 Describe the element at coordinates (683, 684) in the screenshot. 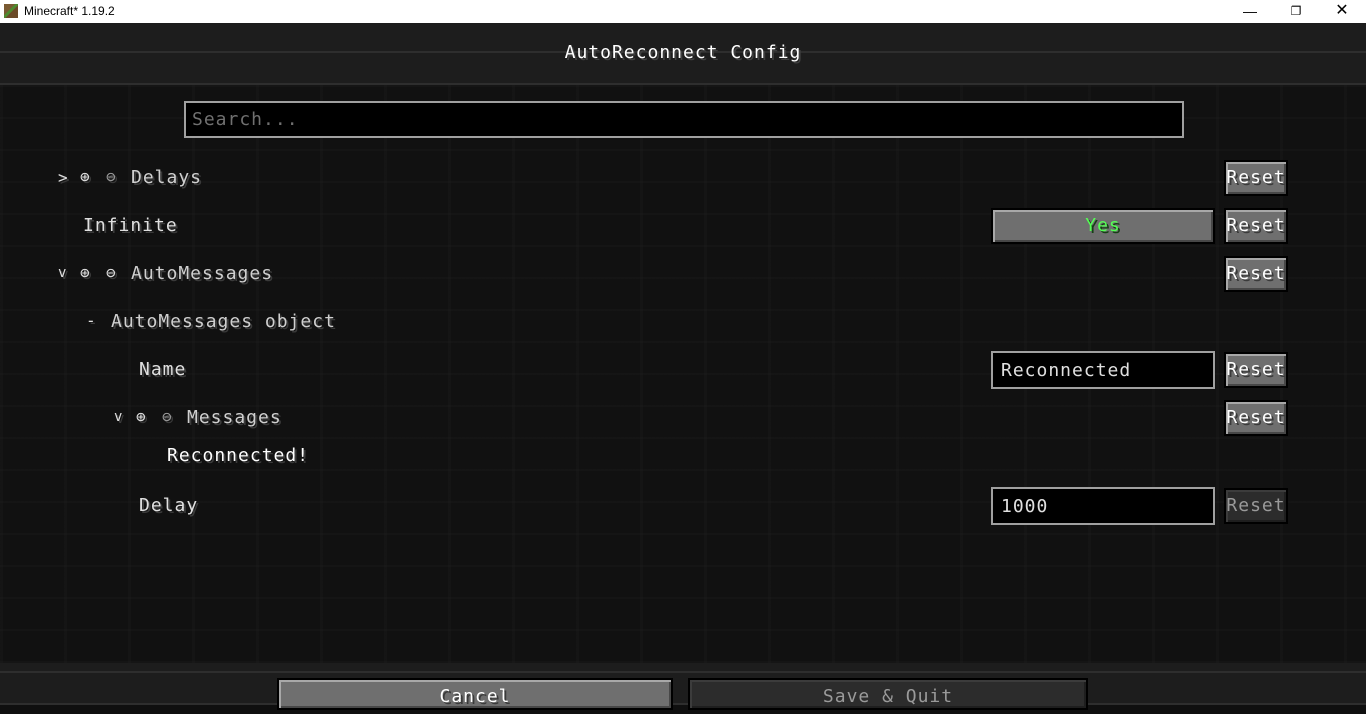

I see `footer-background` at that location.